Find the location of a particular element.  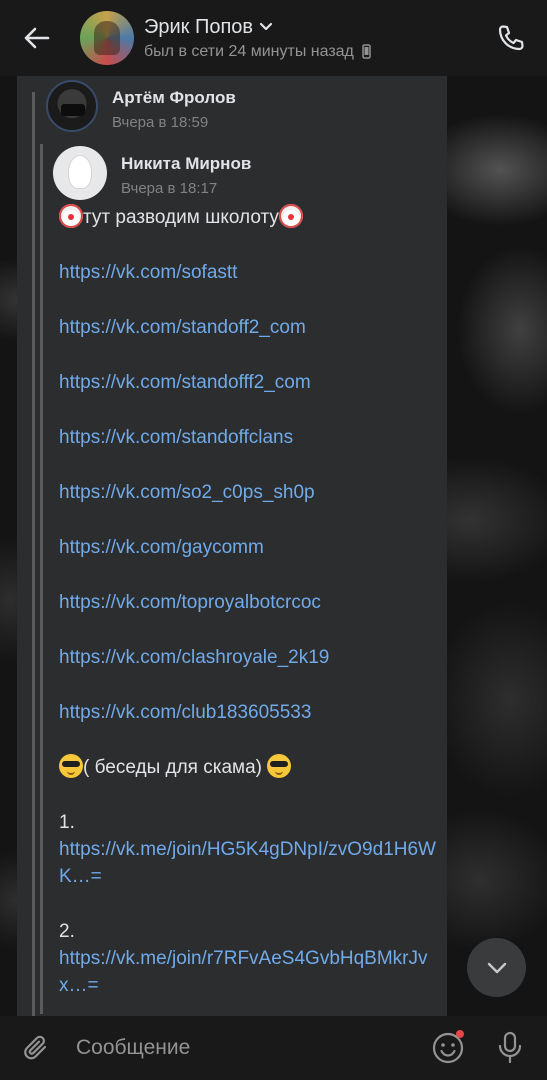

intro-text: тут разводим школоту is located at coordinates (181, 217).